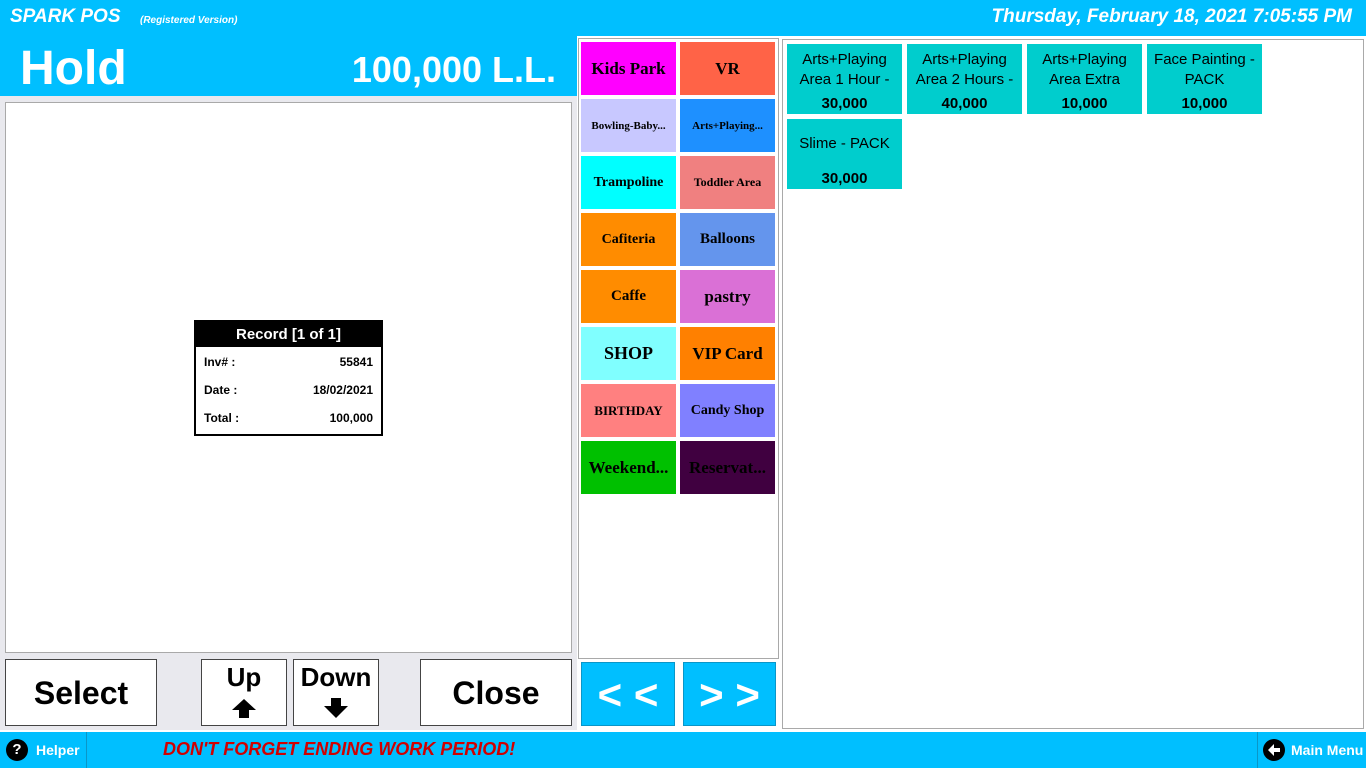 This screenshot has height=768, width=1366. I want to click on hold-title: Hold, so click(73, 68).